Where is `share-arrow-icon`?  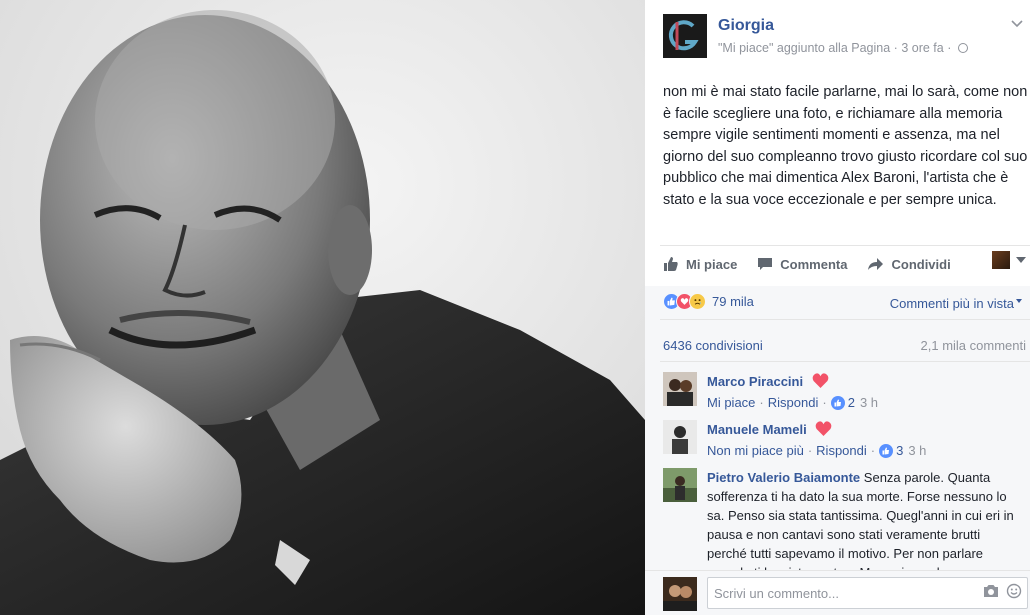
share-arrow-icon is located at coordinates (876, 264).